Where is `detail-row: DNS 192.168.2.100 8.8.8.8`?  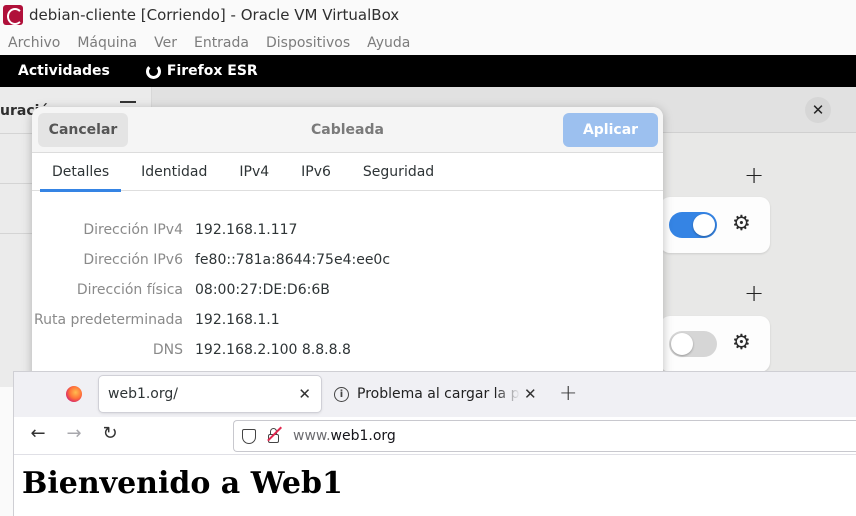
detail-row: DNS 192.168.2.100 8.8.8.8 is located at coordinates (347, 350).